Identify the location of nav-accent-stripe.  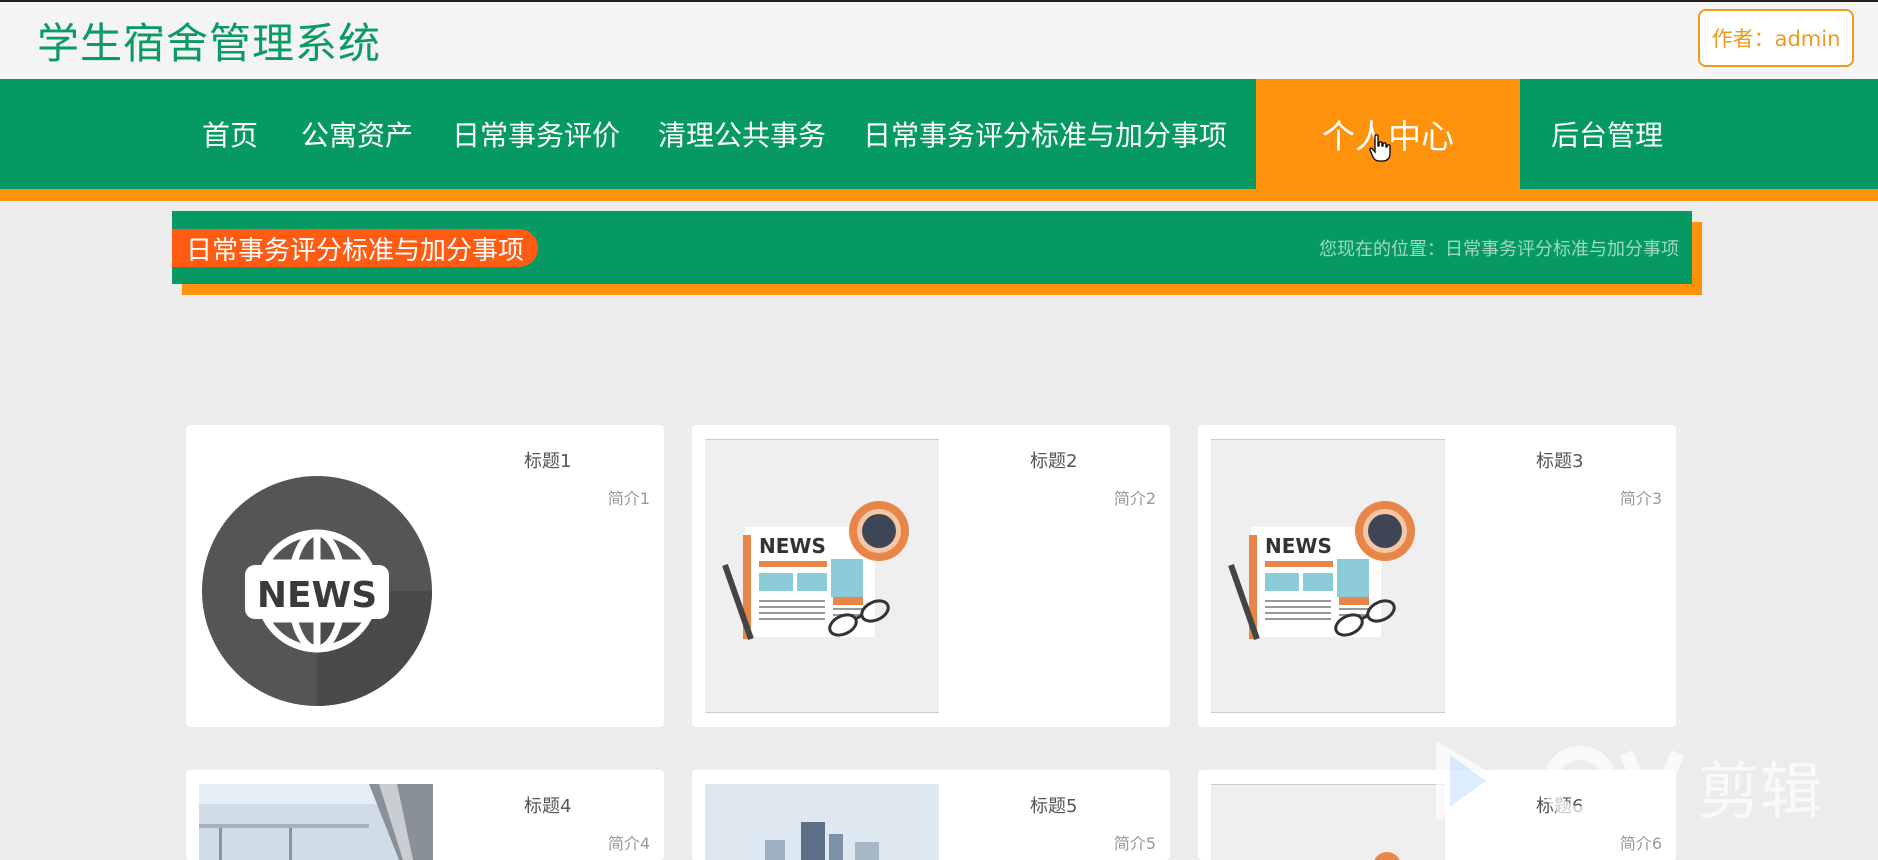
(939, 195).